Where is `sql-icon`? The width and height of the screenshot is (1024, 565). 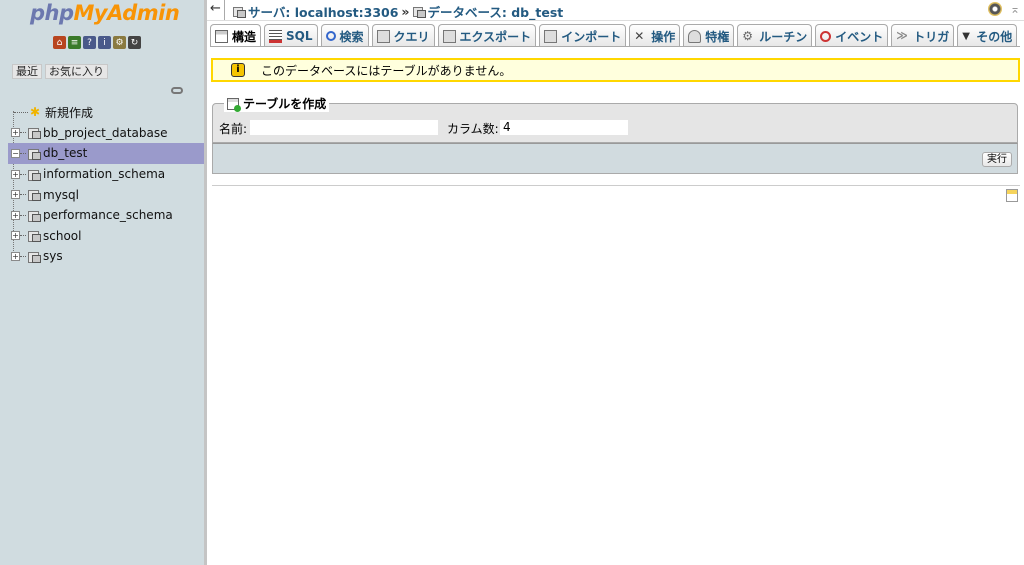
sql-icon is located at coordinates (276, 36).